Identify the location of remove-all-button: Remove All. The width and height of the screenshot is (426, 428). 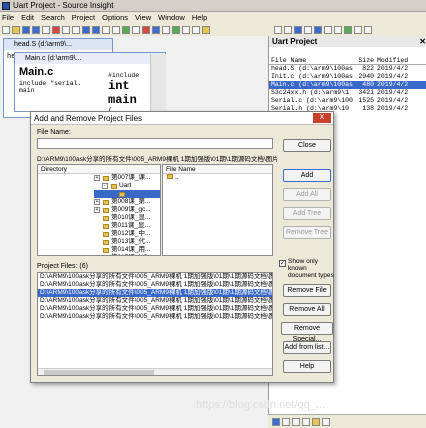
(307, 309).